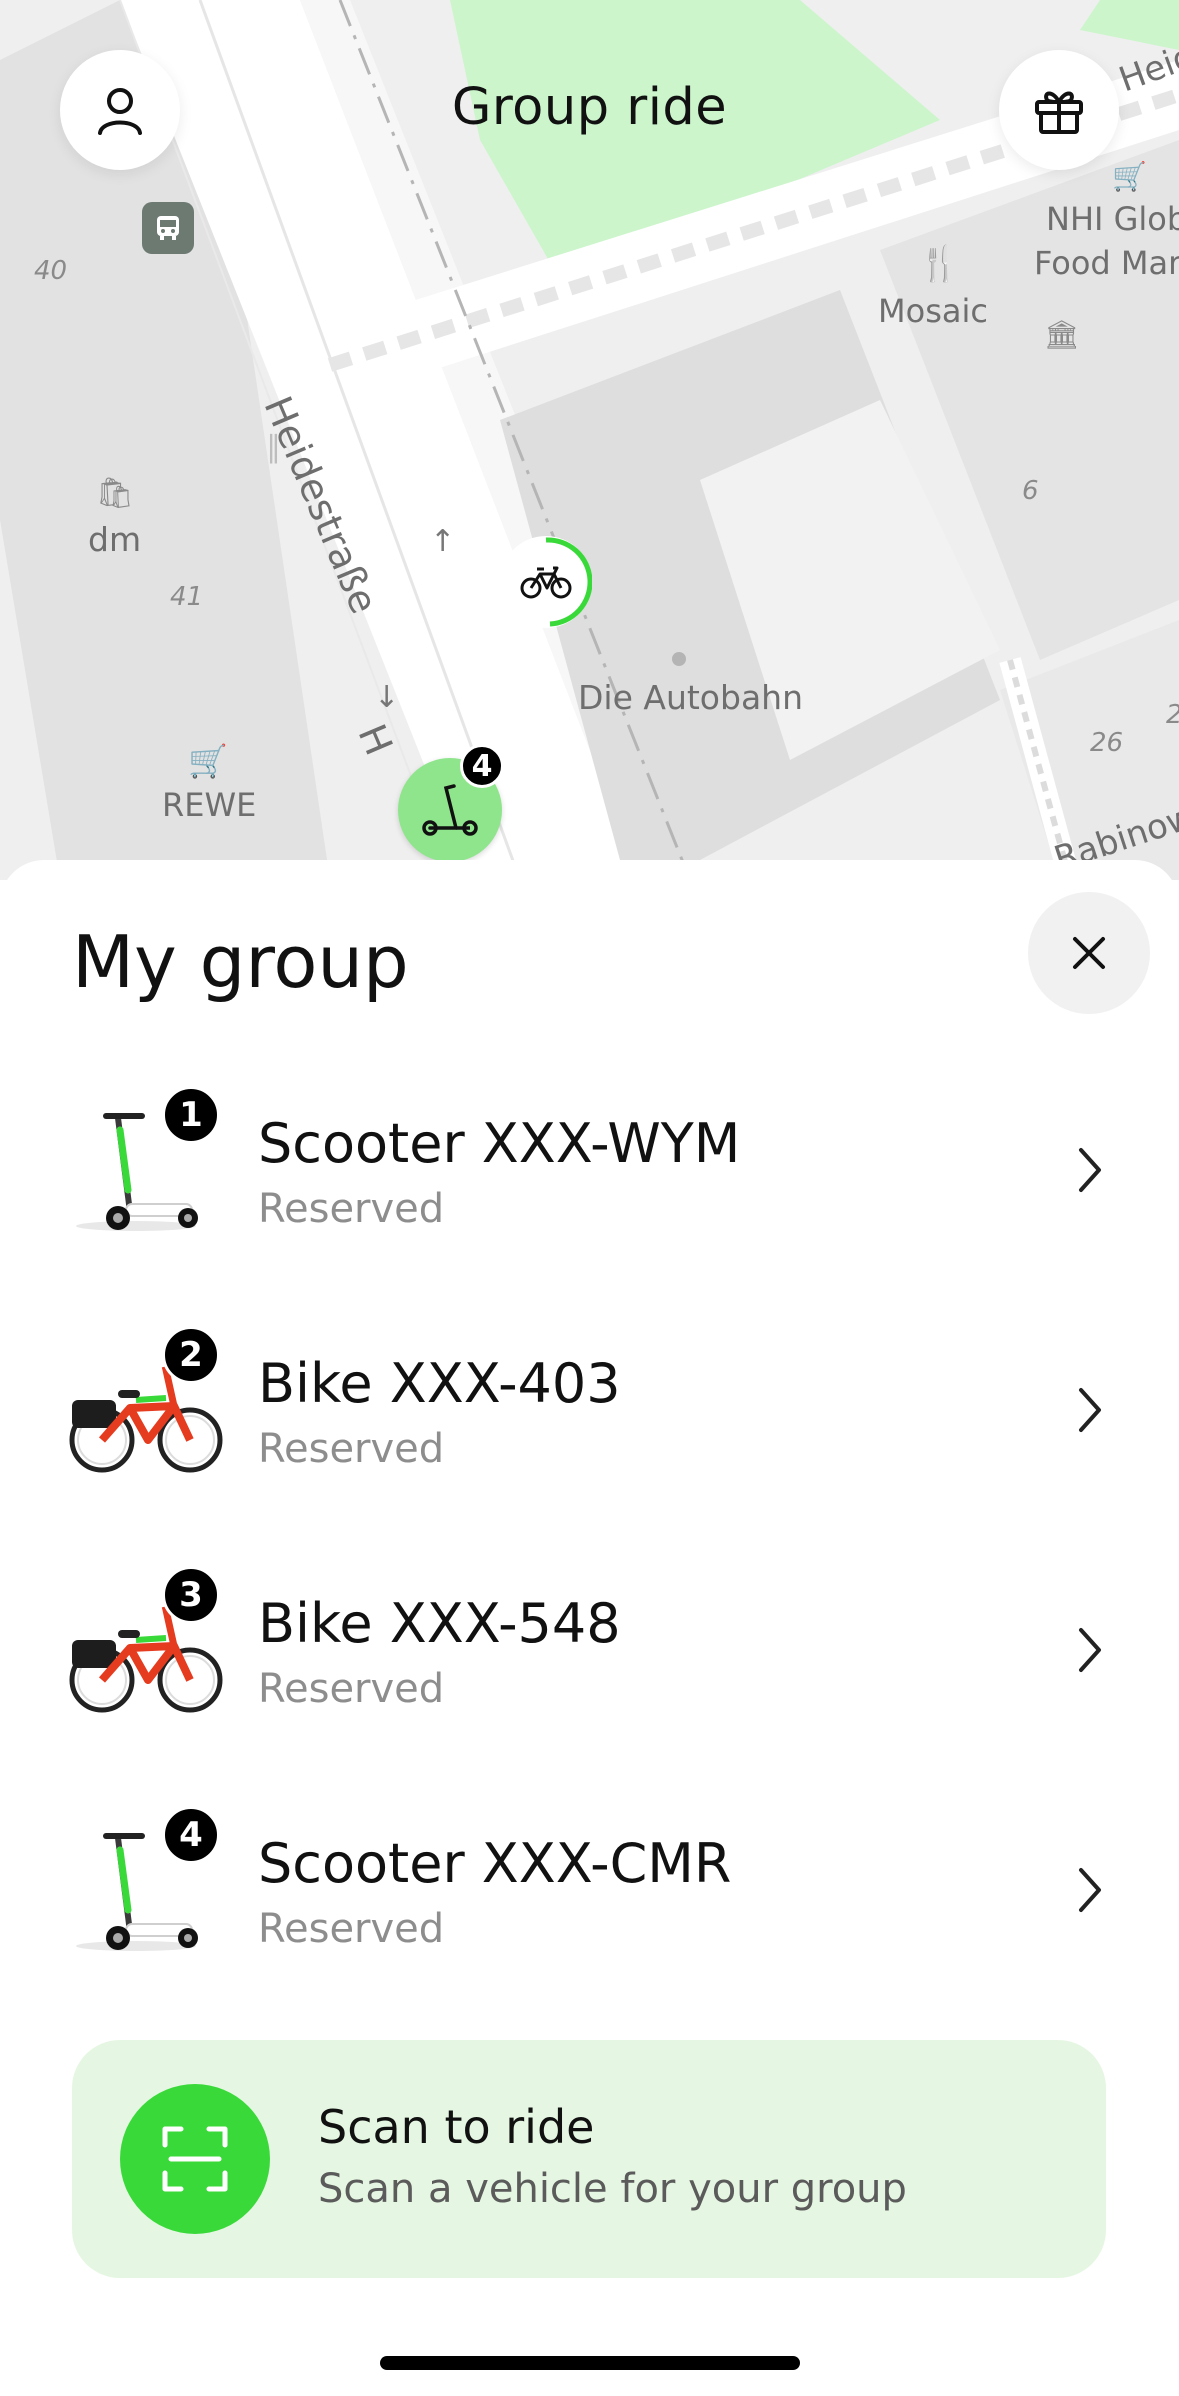 The image size is (1179, 2396). I want to click on vehicle-row: 3 Bike XXX-548 Reserved, so click(589, 1652).